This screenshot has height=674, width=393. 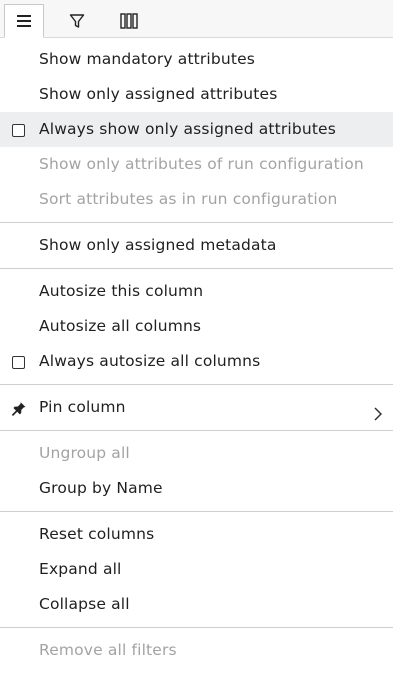 What do you see at coordinates (196, 453) in the screenshot?
I see `menu-item-ungroup-all: Ungroup all` at bounding box center [196, 453].